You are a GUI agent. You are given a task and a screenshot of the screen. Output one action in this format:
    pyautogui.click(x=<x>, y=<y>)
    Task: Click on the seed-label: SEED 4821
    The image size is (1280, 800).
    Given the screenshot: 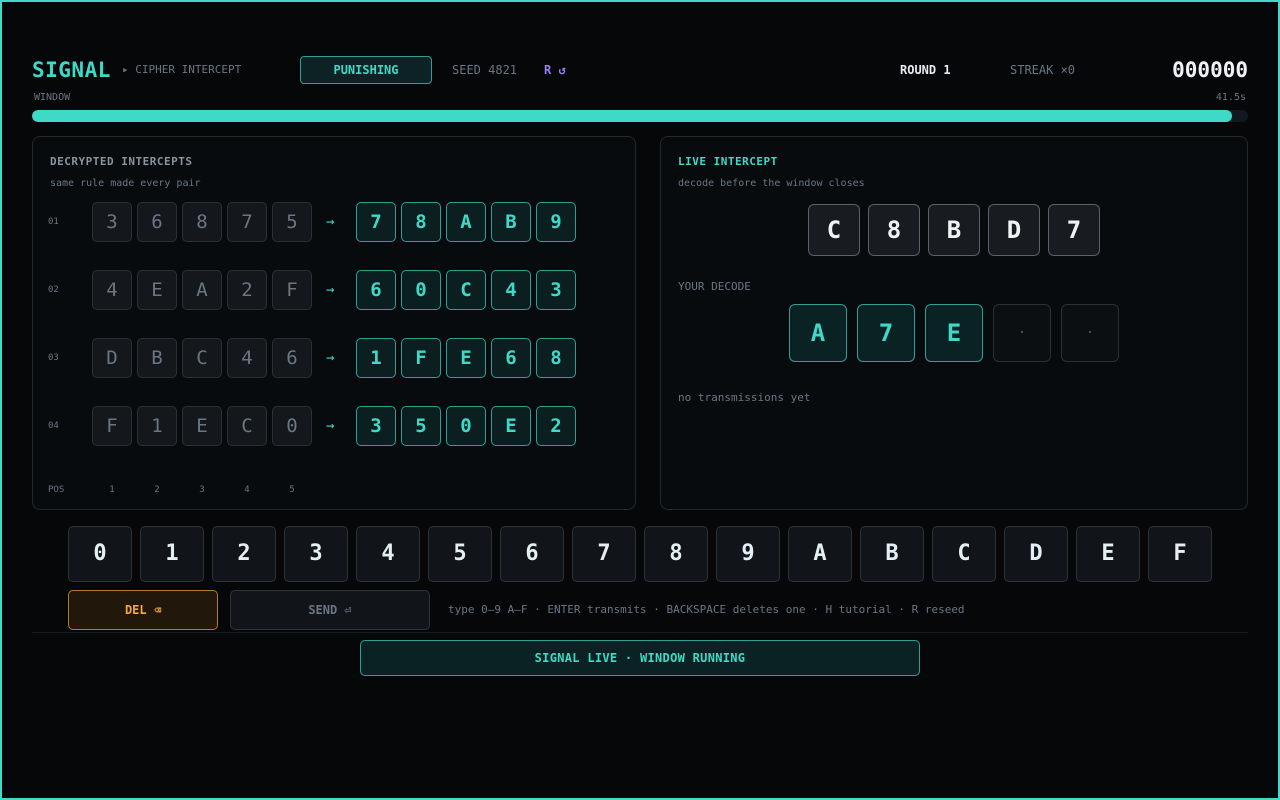 What is the action you would take?
    pyautogui.click(x=485, y=70)
    